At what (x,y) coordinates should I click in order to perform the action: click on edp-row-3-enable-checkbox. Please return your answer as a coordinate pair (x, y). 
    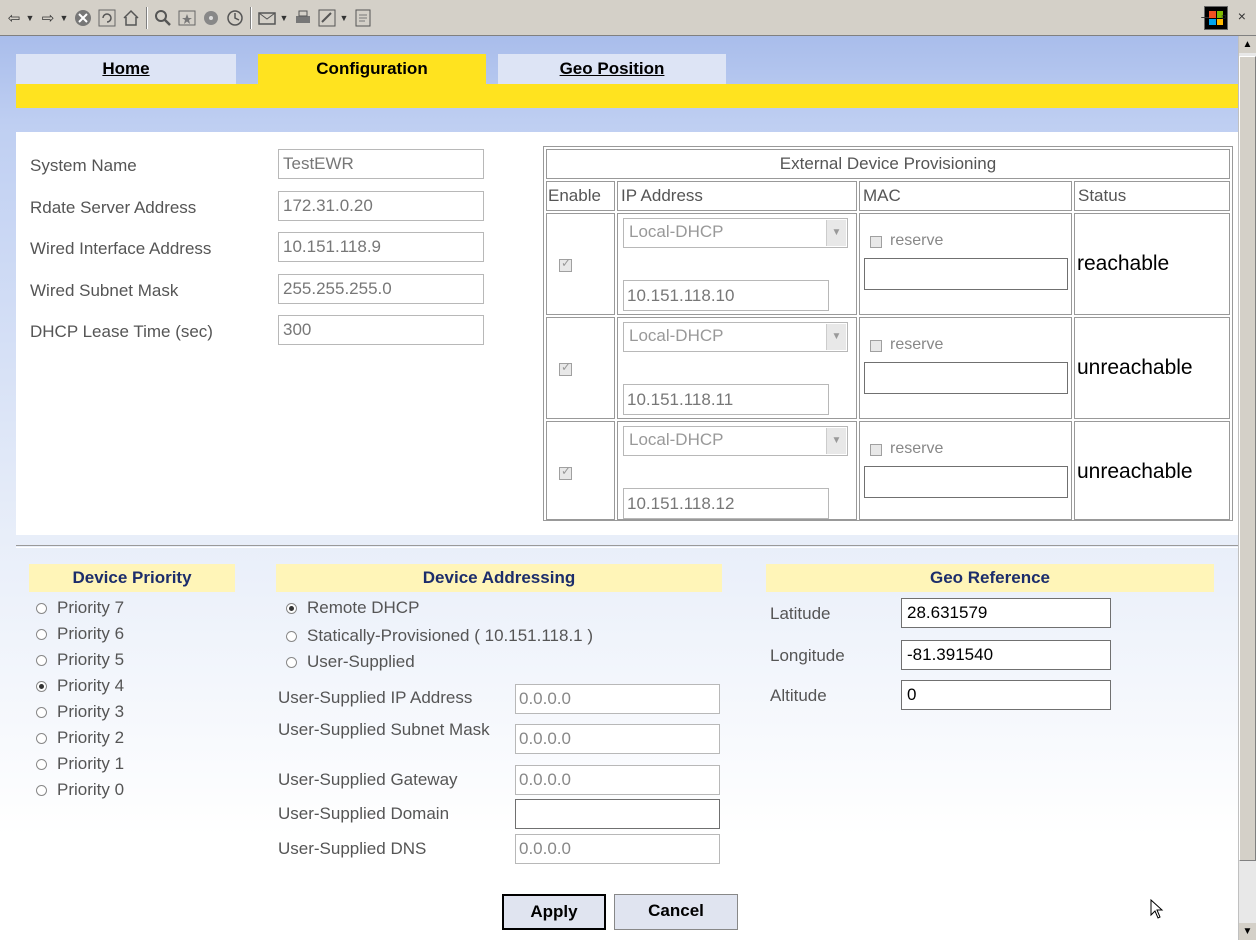
    Looking at the image, I should click on (565, 472).